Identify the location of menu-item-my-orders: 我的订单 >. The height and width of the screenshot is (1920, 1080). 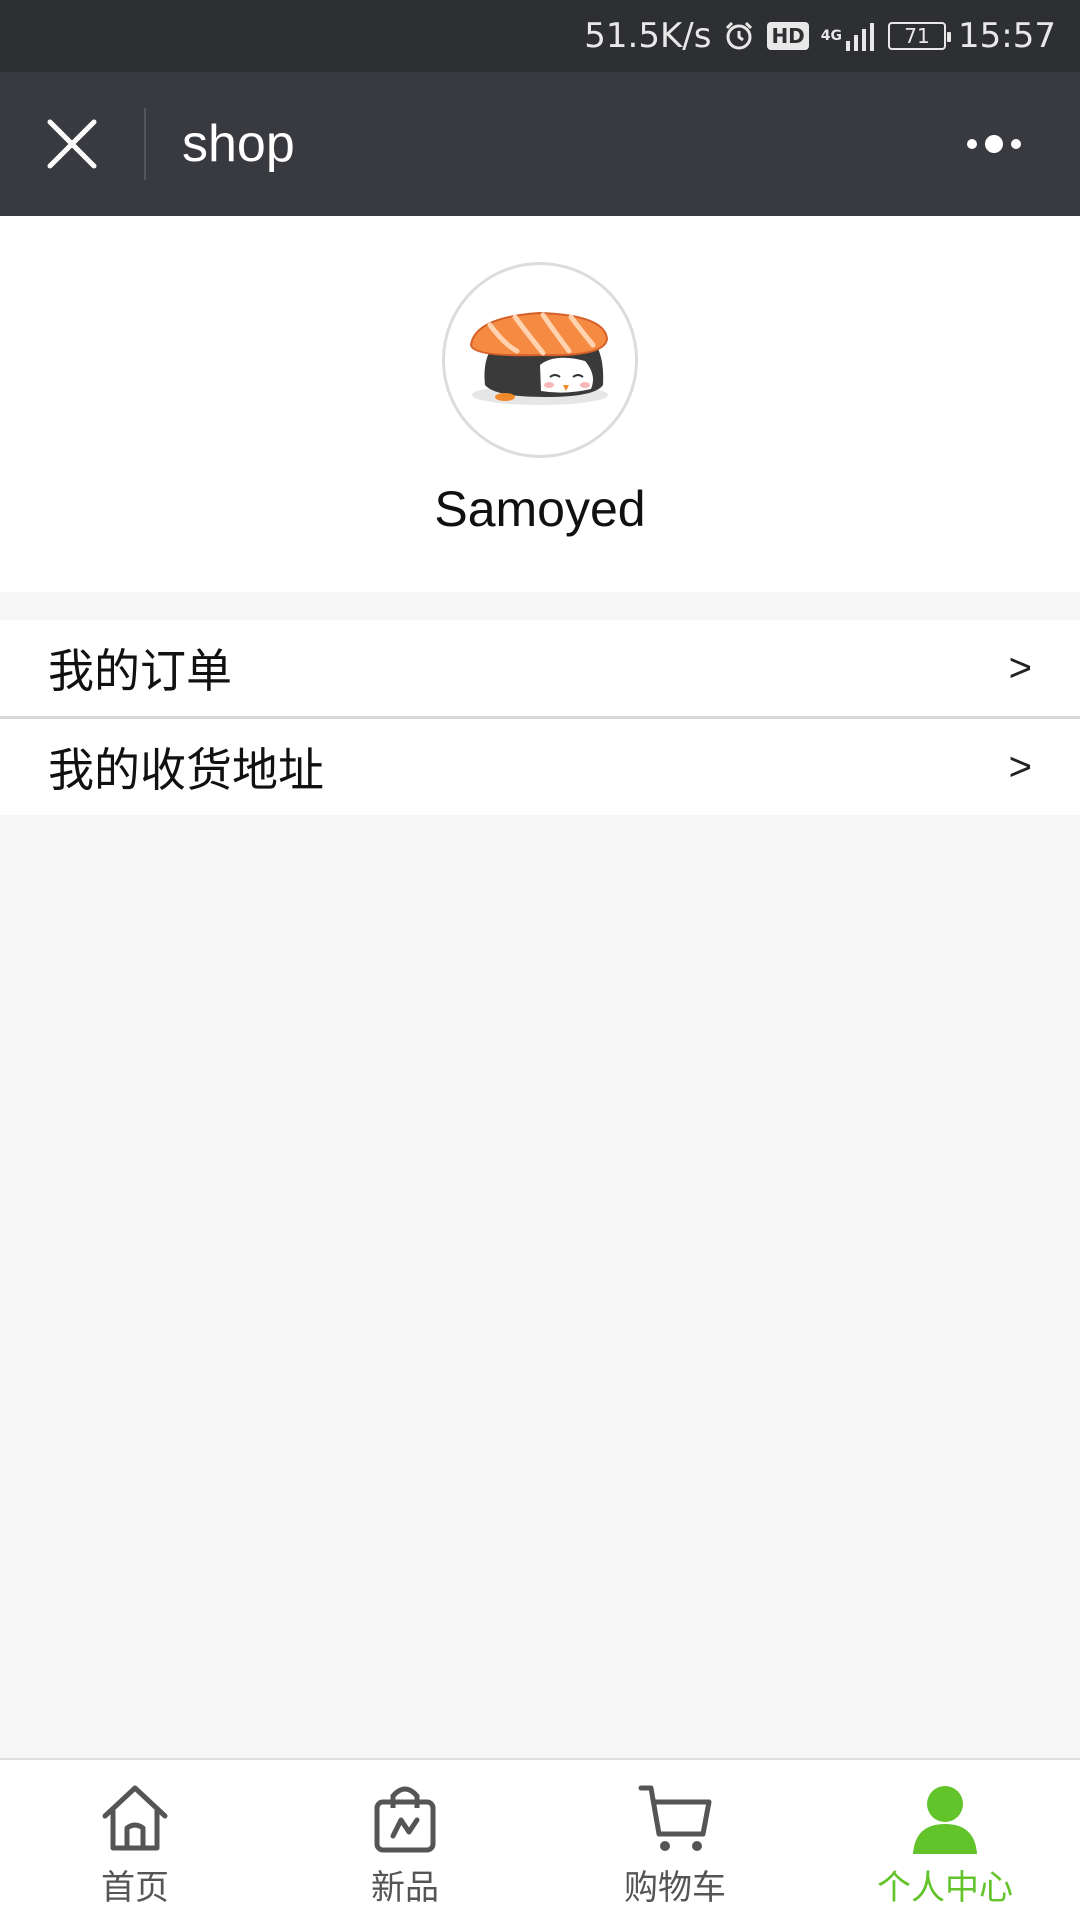
(540, 668).